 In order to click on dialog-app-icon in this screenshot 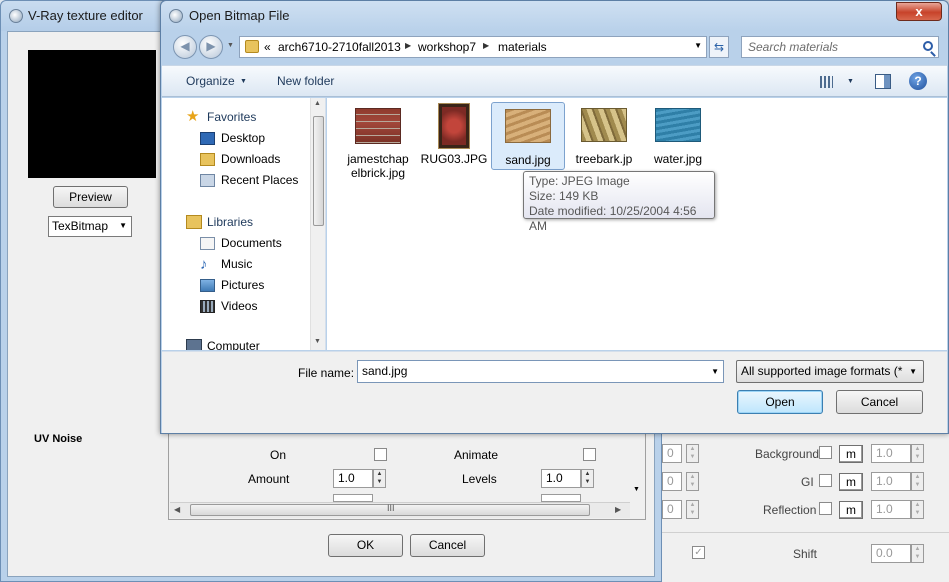, I will do `click(176, 16)`.